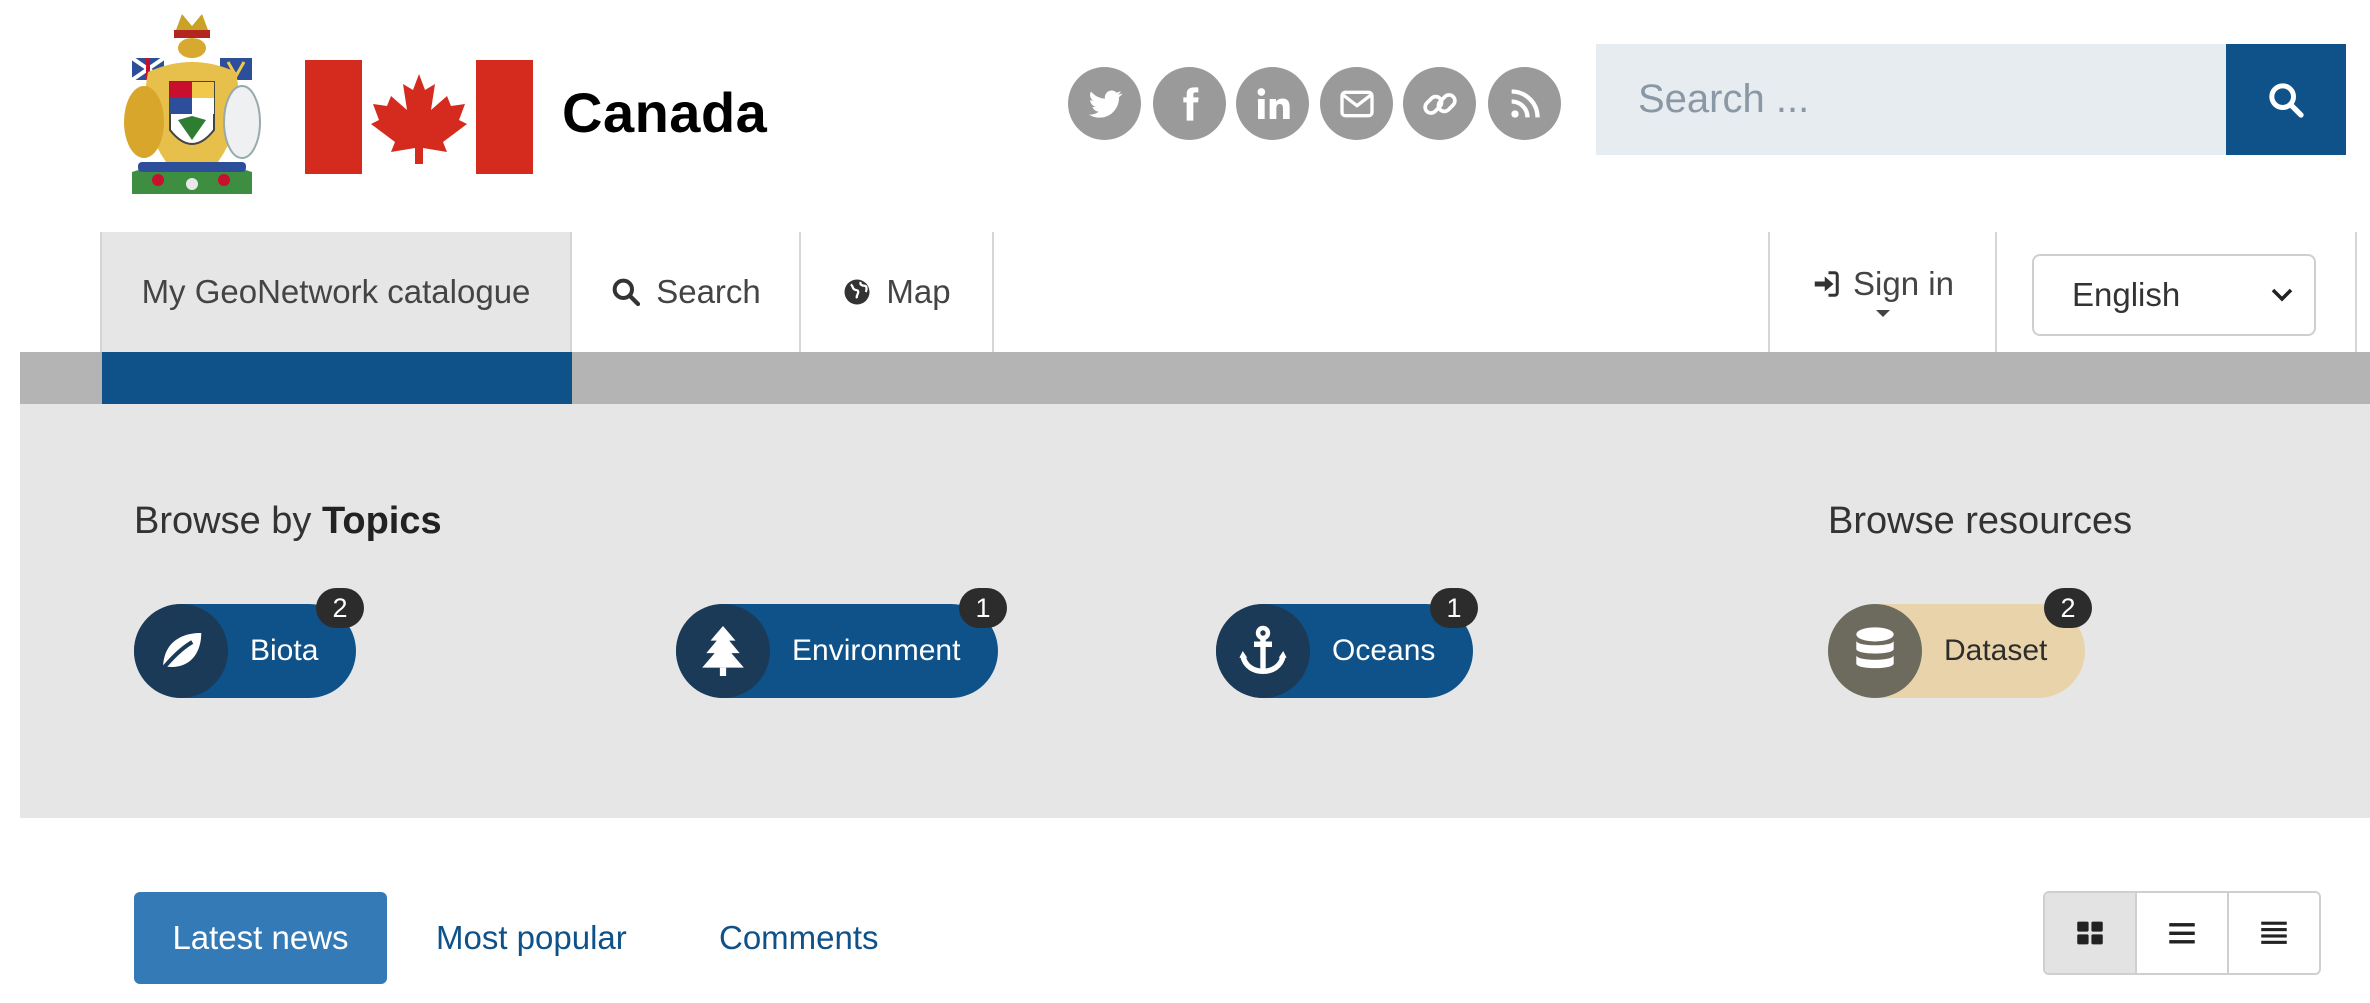 The width and height of the screenshot is (2370, 1003). What do you see at coordinates (876, 650) in the screenshot?
I see `topic-chip-label: Environment` at bounding box center [876, 650].